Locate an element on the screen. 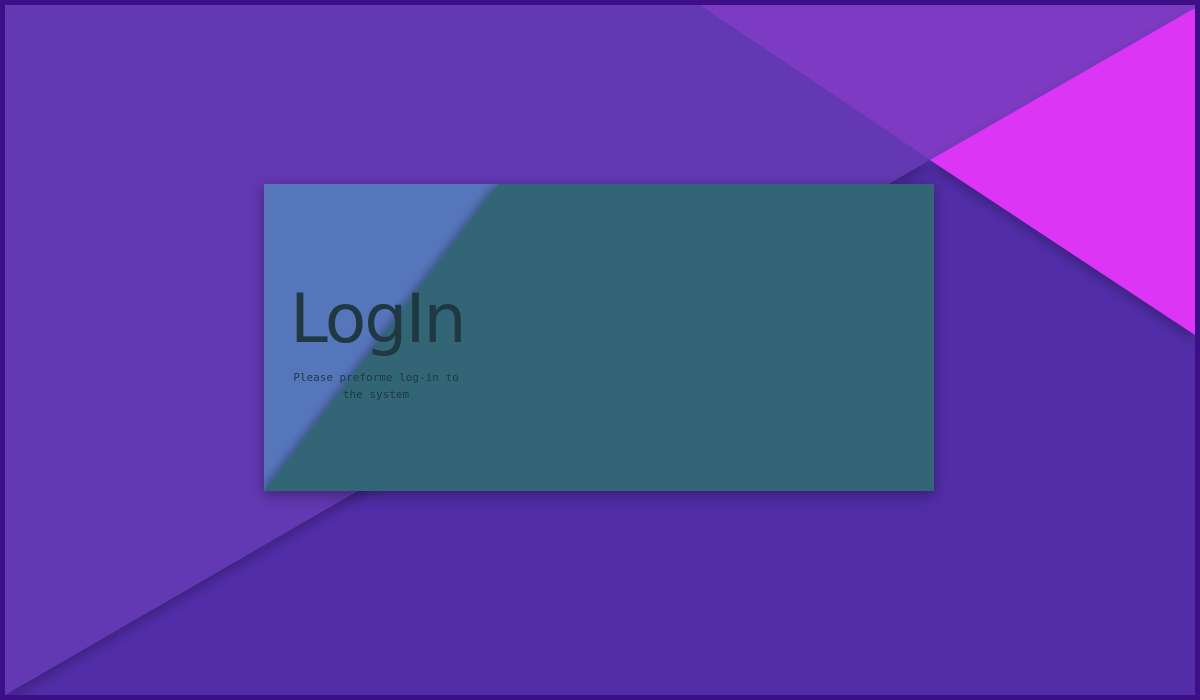 The width and height of the screenshot is (1200, 700). login-title: LogIn is located at coordinates (378, 319).